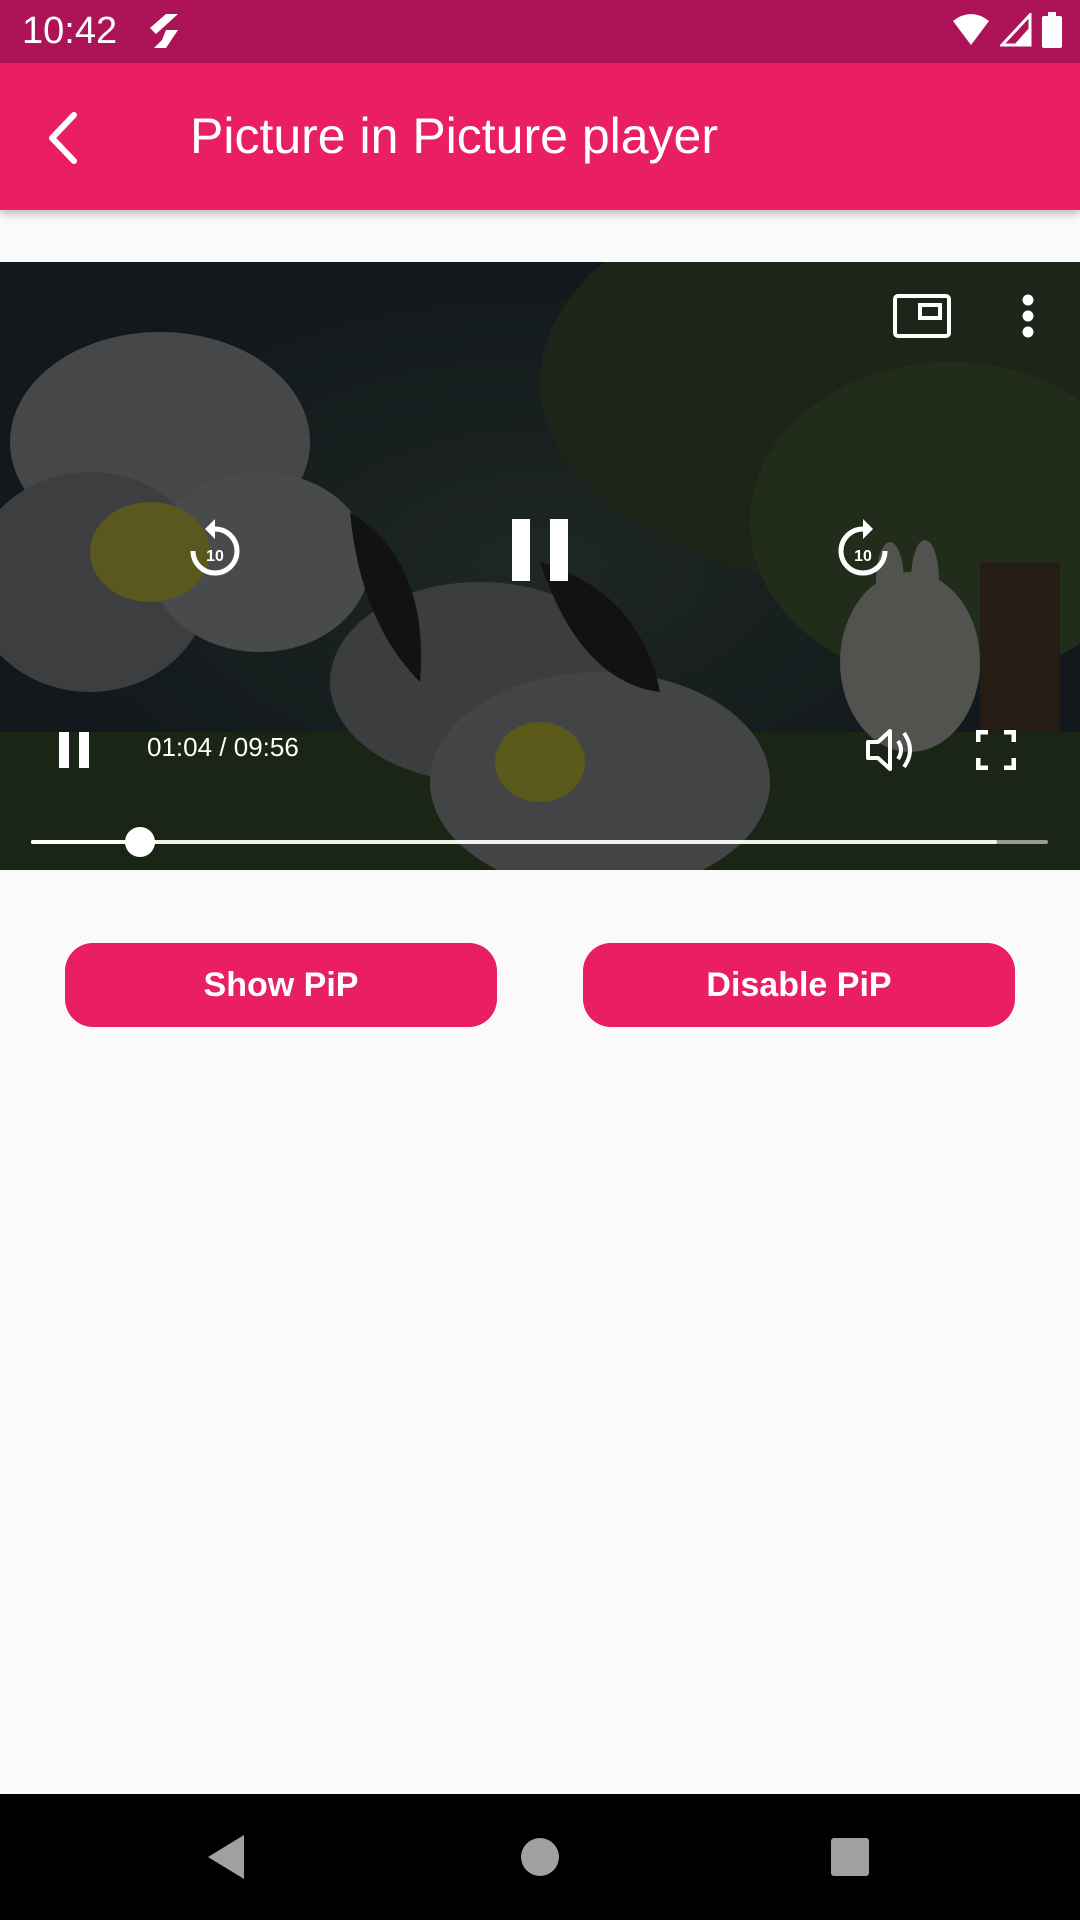  Describe the element at coordinates (863, 556) in the screenshot. I see `forward-10-label: 10` at that location.